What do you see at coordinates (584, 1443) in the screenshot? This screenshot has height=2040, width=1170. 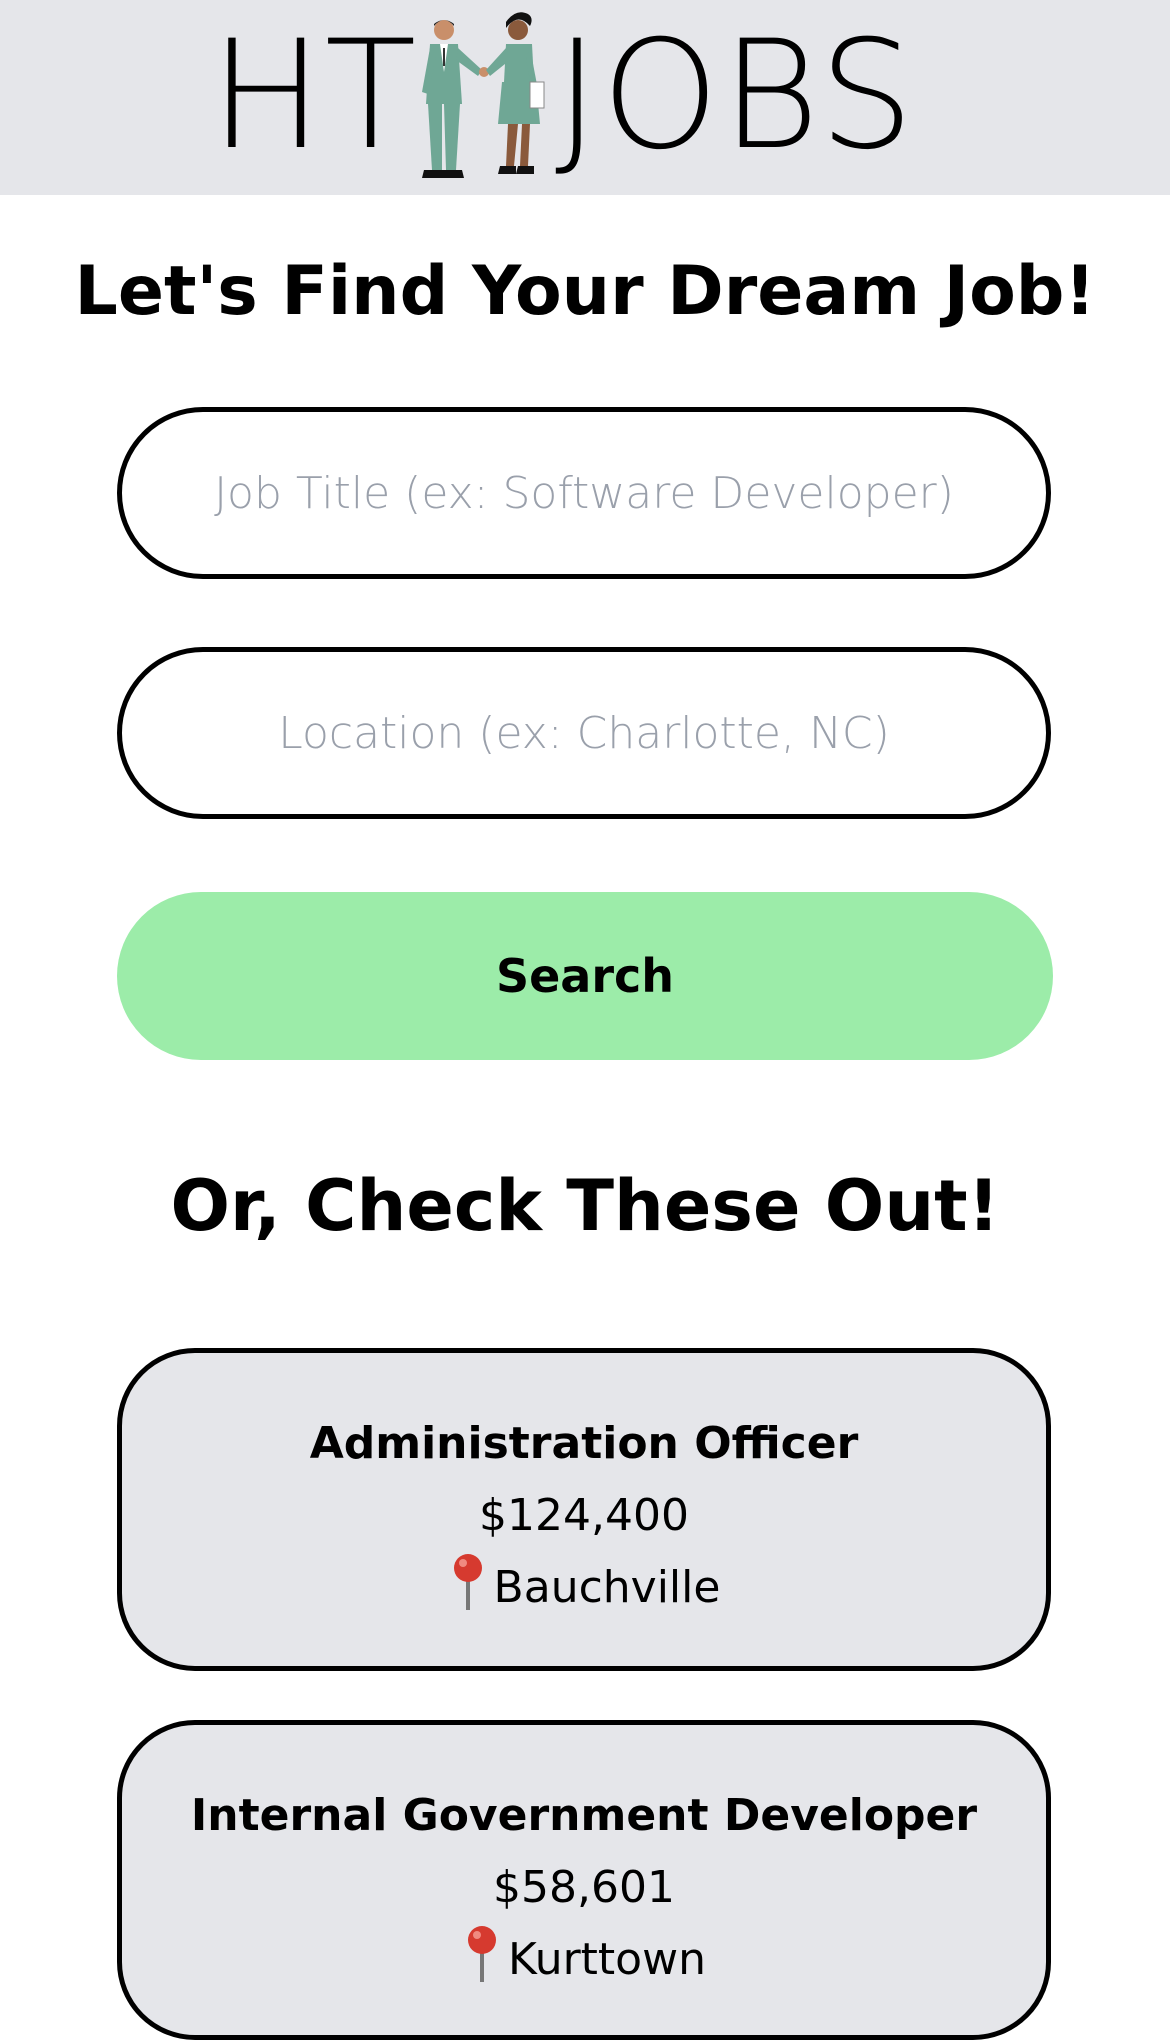 I see `job-title: Administration Officer` at bounding box center [584, 1443].